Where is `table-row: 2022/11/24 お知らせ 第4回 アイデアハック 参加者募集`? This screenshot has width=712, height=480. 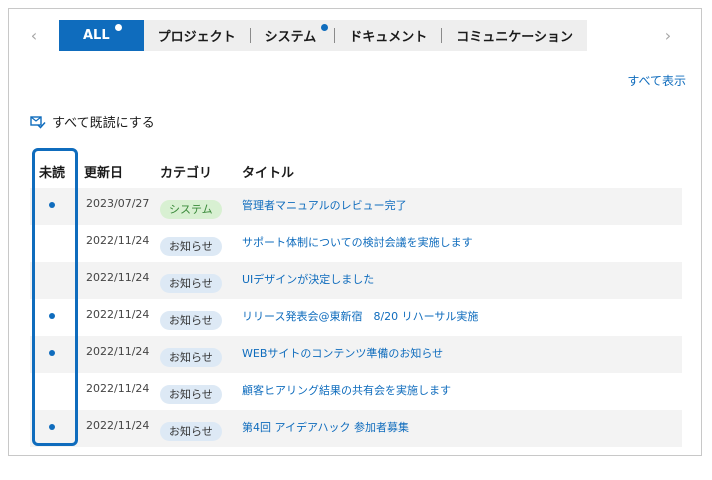
table-row: 2022/11/24 お知らせ 第4回 アイデアハック 参加者募集 is located at coordinates (356, 428).